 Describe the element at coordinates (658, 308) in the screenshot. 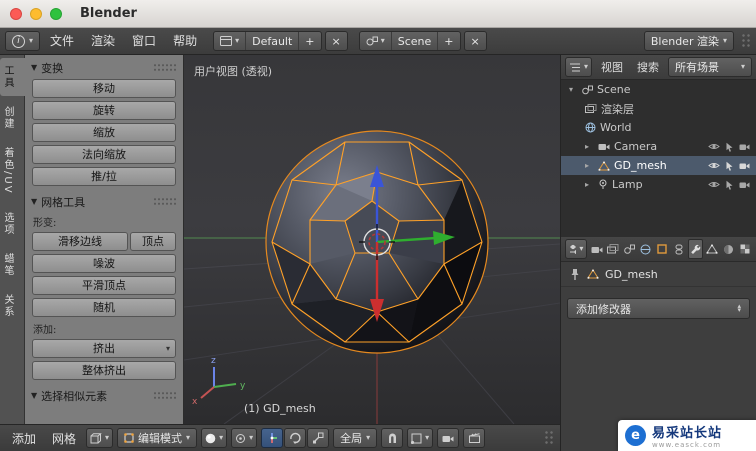

I see `add-modifier-dropdown: 添加修改器 ▴ ▾` at that location.